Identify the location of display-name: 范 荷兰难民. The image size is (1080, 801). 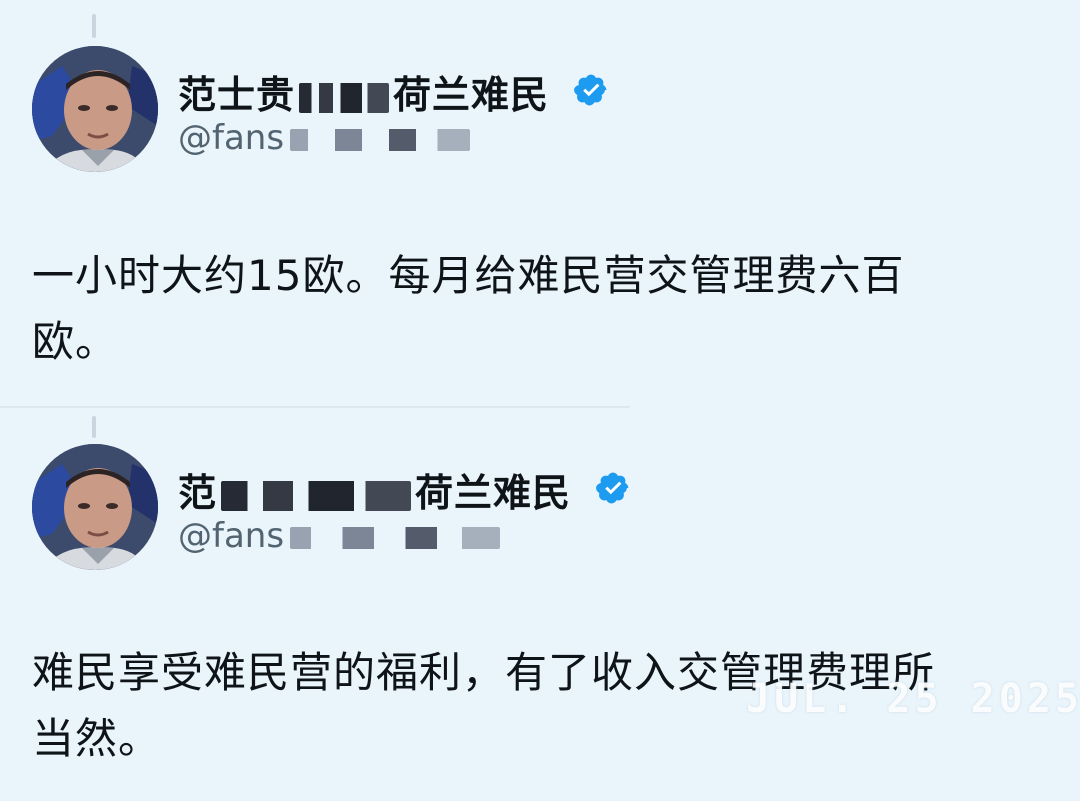
(404, 490).